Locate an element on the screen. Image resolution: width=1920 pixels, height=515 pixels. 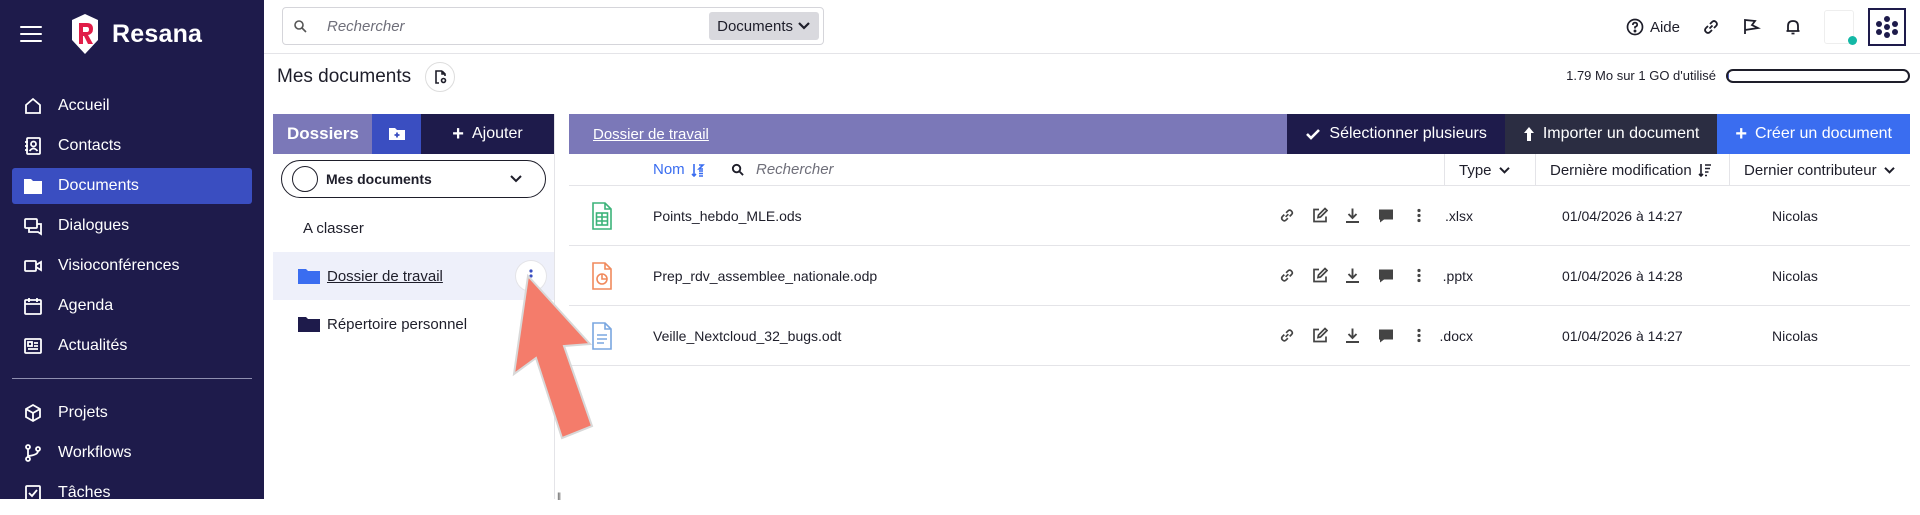
link-button is located at coordinates (1711, 27).